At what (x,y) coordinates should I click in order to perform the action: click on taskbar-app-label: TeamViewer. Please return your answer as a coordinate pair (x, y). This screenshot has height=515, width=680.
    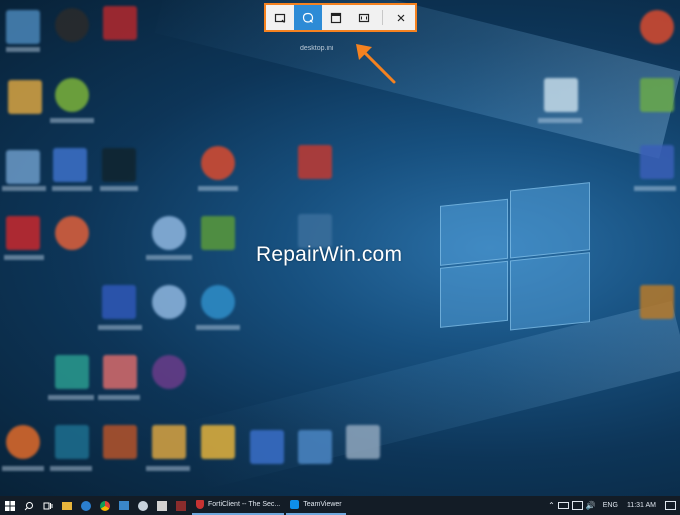
    Looking at the image, I should click on (322, 504).